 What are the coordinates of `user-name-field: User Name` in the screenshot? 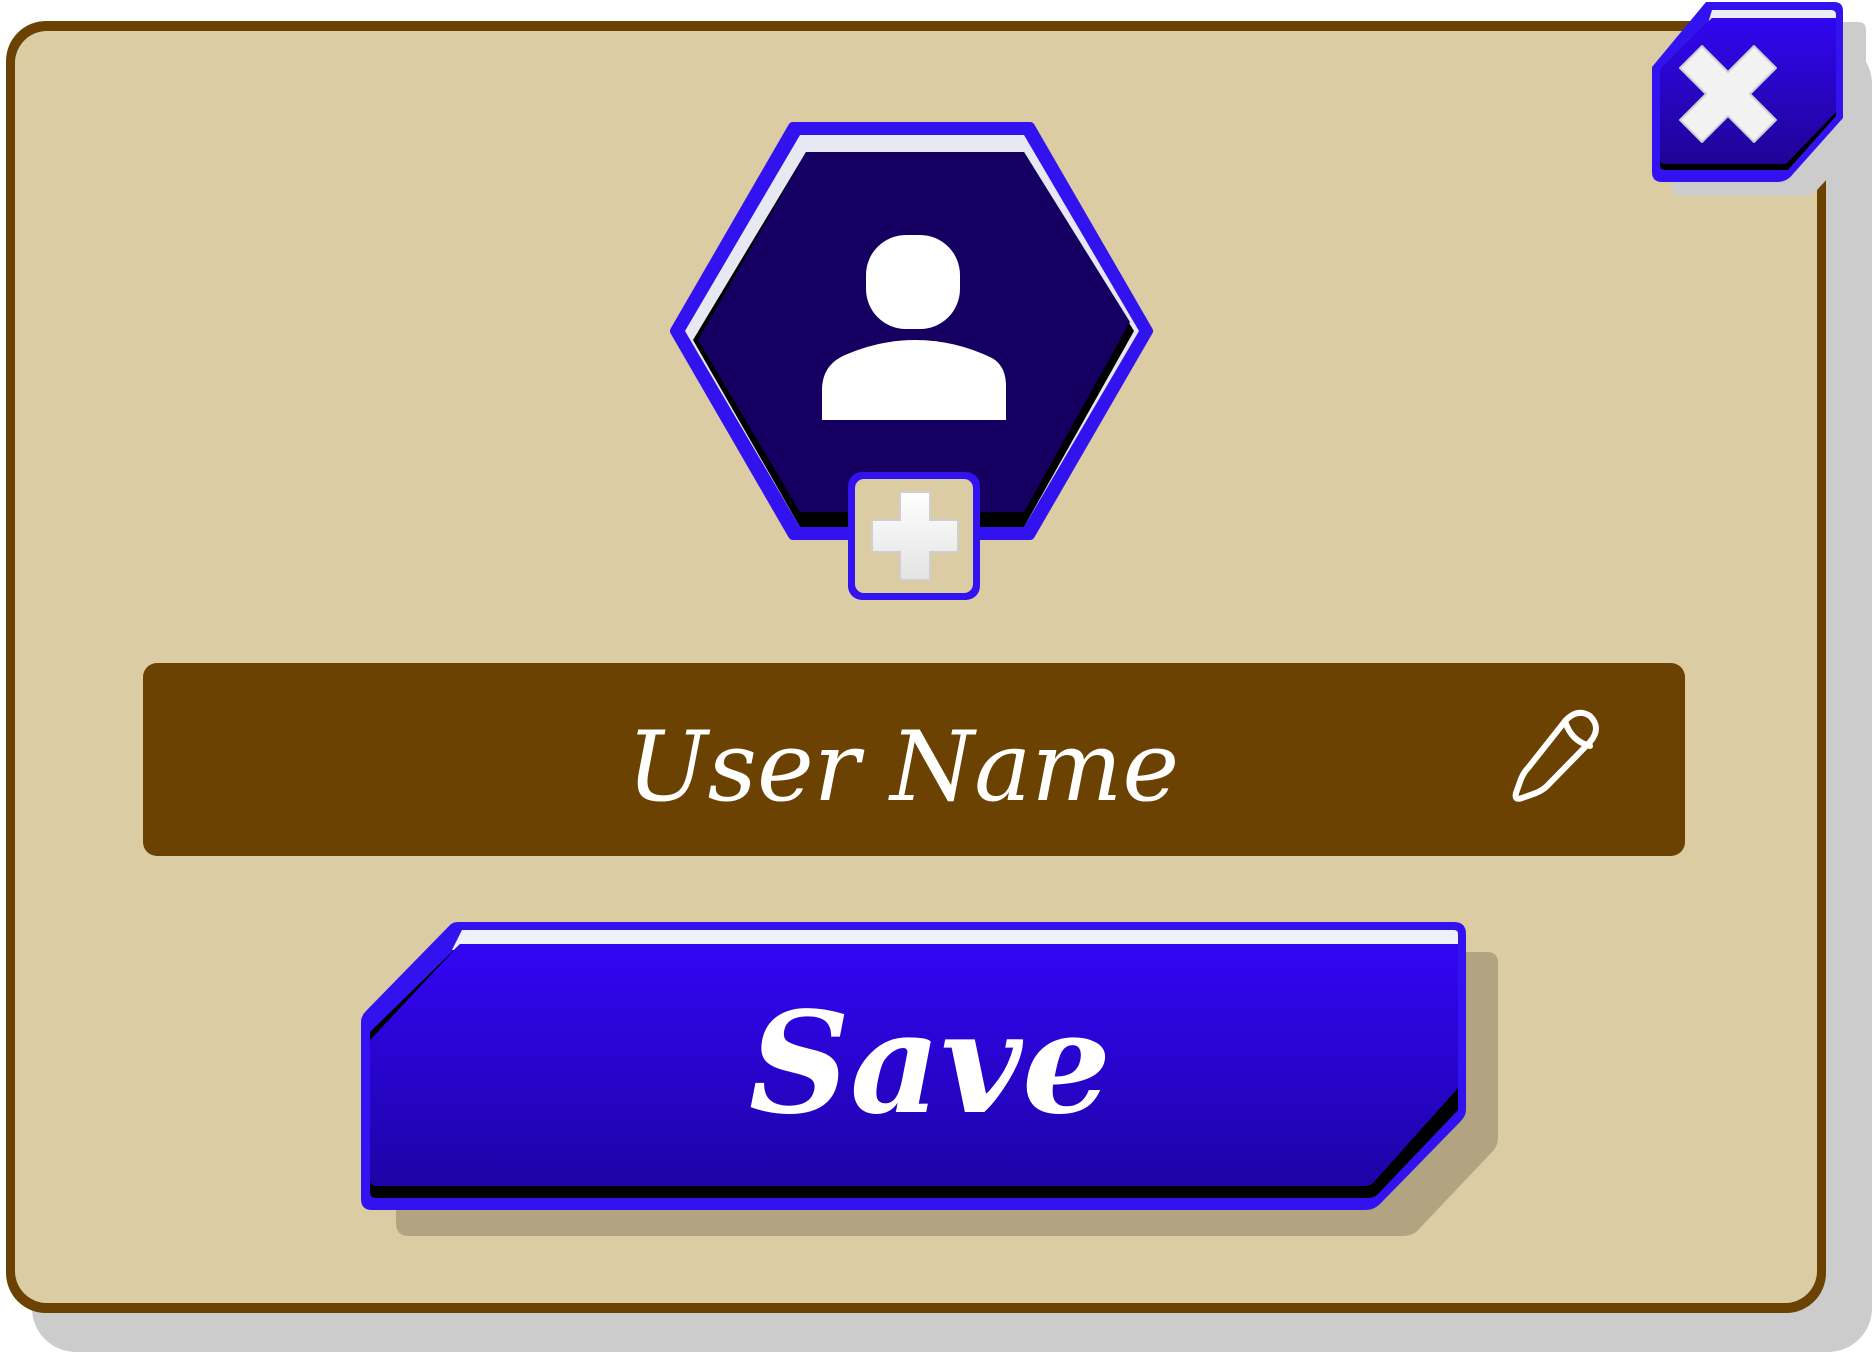 It's located at (914, 759).